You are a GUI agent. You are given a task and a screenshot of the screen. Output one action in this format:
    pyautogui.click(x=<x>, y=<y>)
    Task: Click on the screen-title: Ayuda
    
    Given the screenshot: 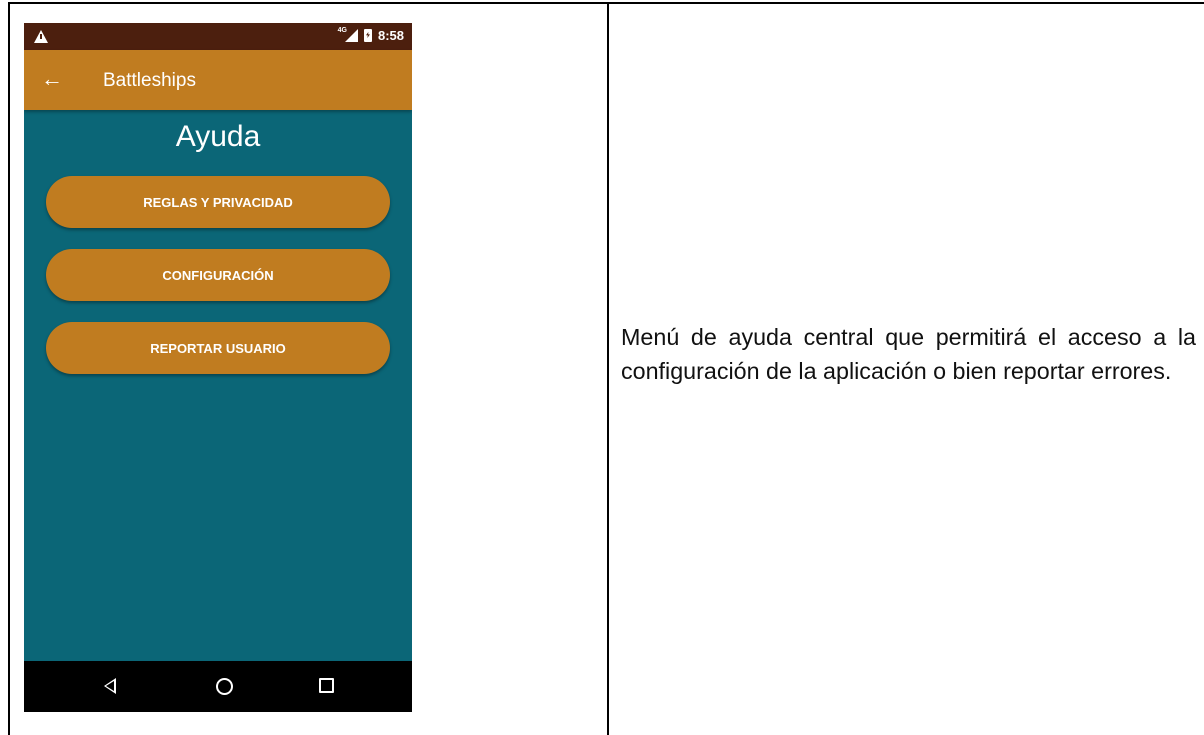 What is the action you would take?
    pyautogui.click(x=218, y=136)
    